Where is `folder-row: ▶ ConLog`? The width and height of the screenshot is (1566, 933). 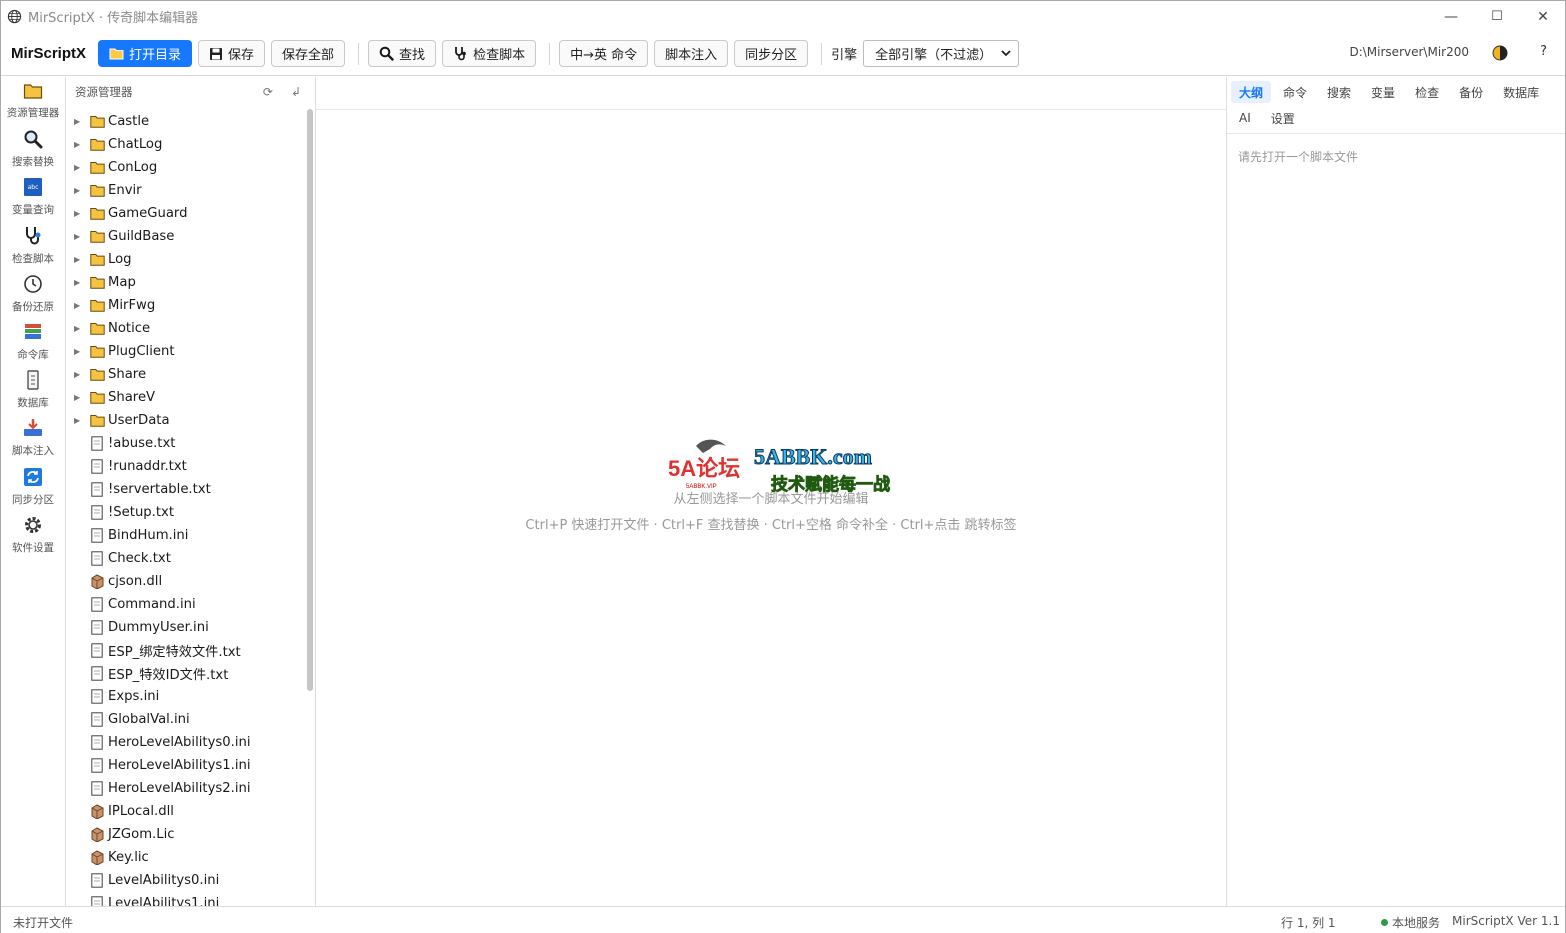
folder-row: ▶ ConLog is located at coordinates (186, 167).